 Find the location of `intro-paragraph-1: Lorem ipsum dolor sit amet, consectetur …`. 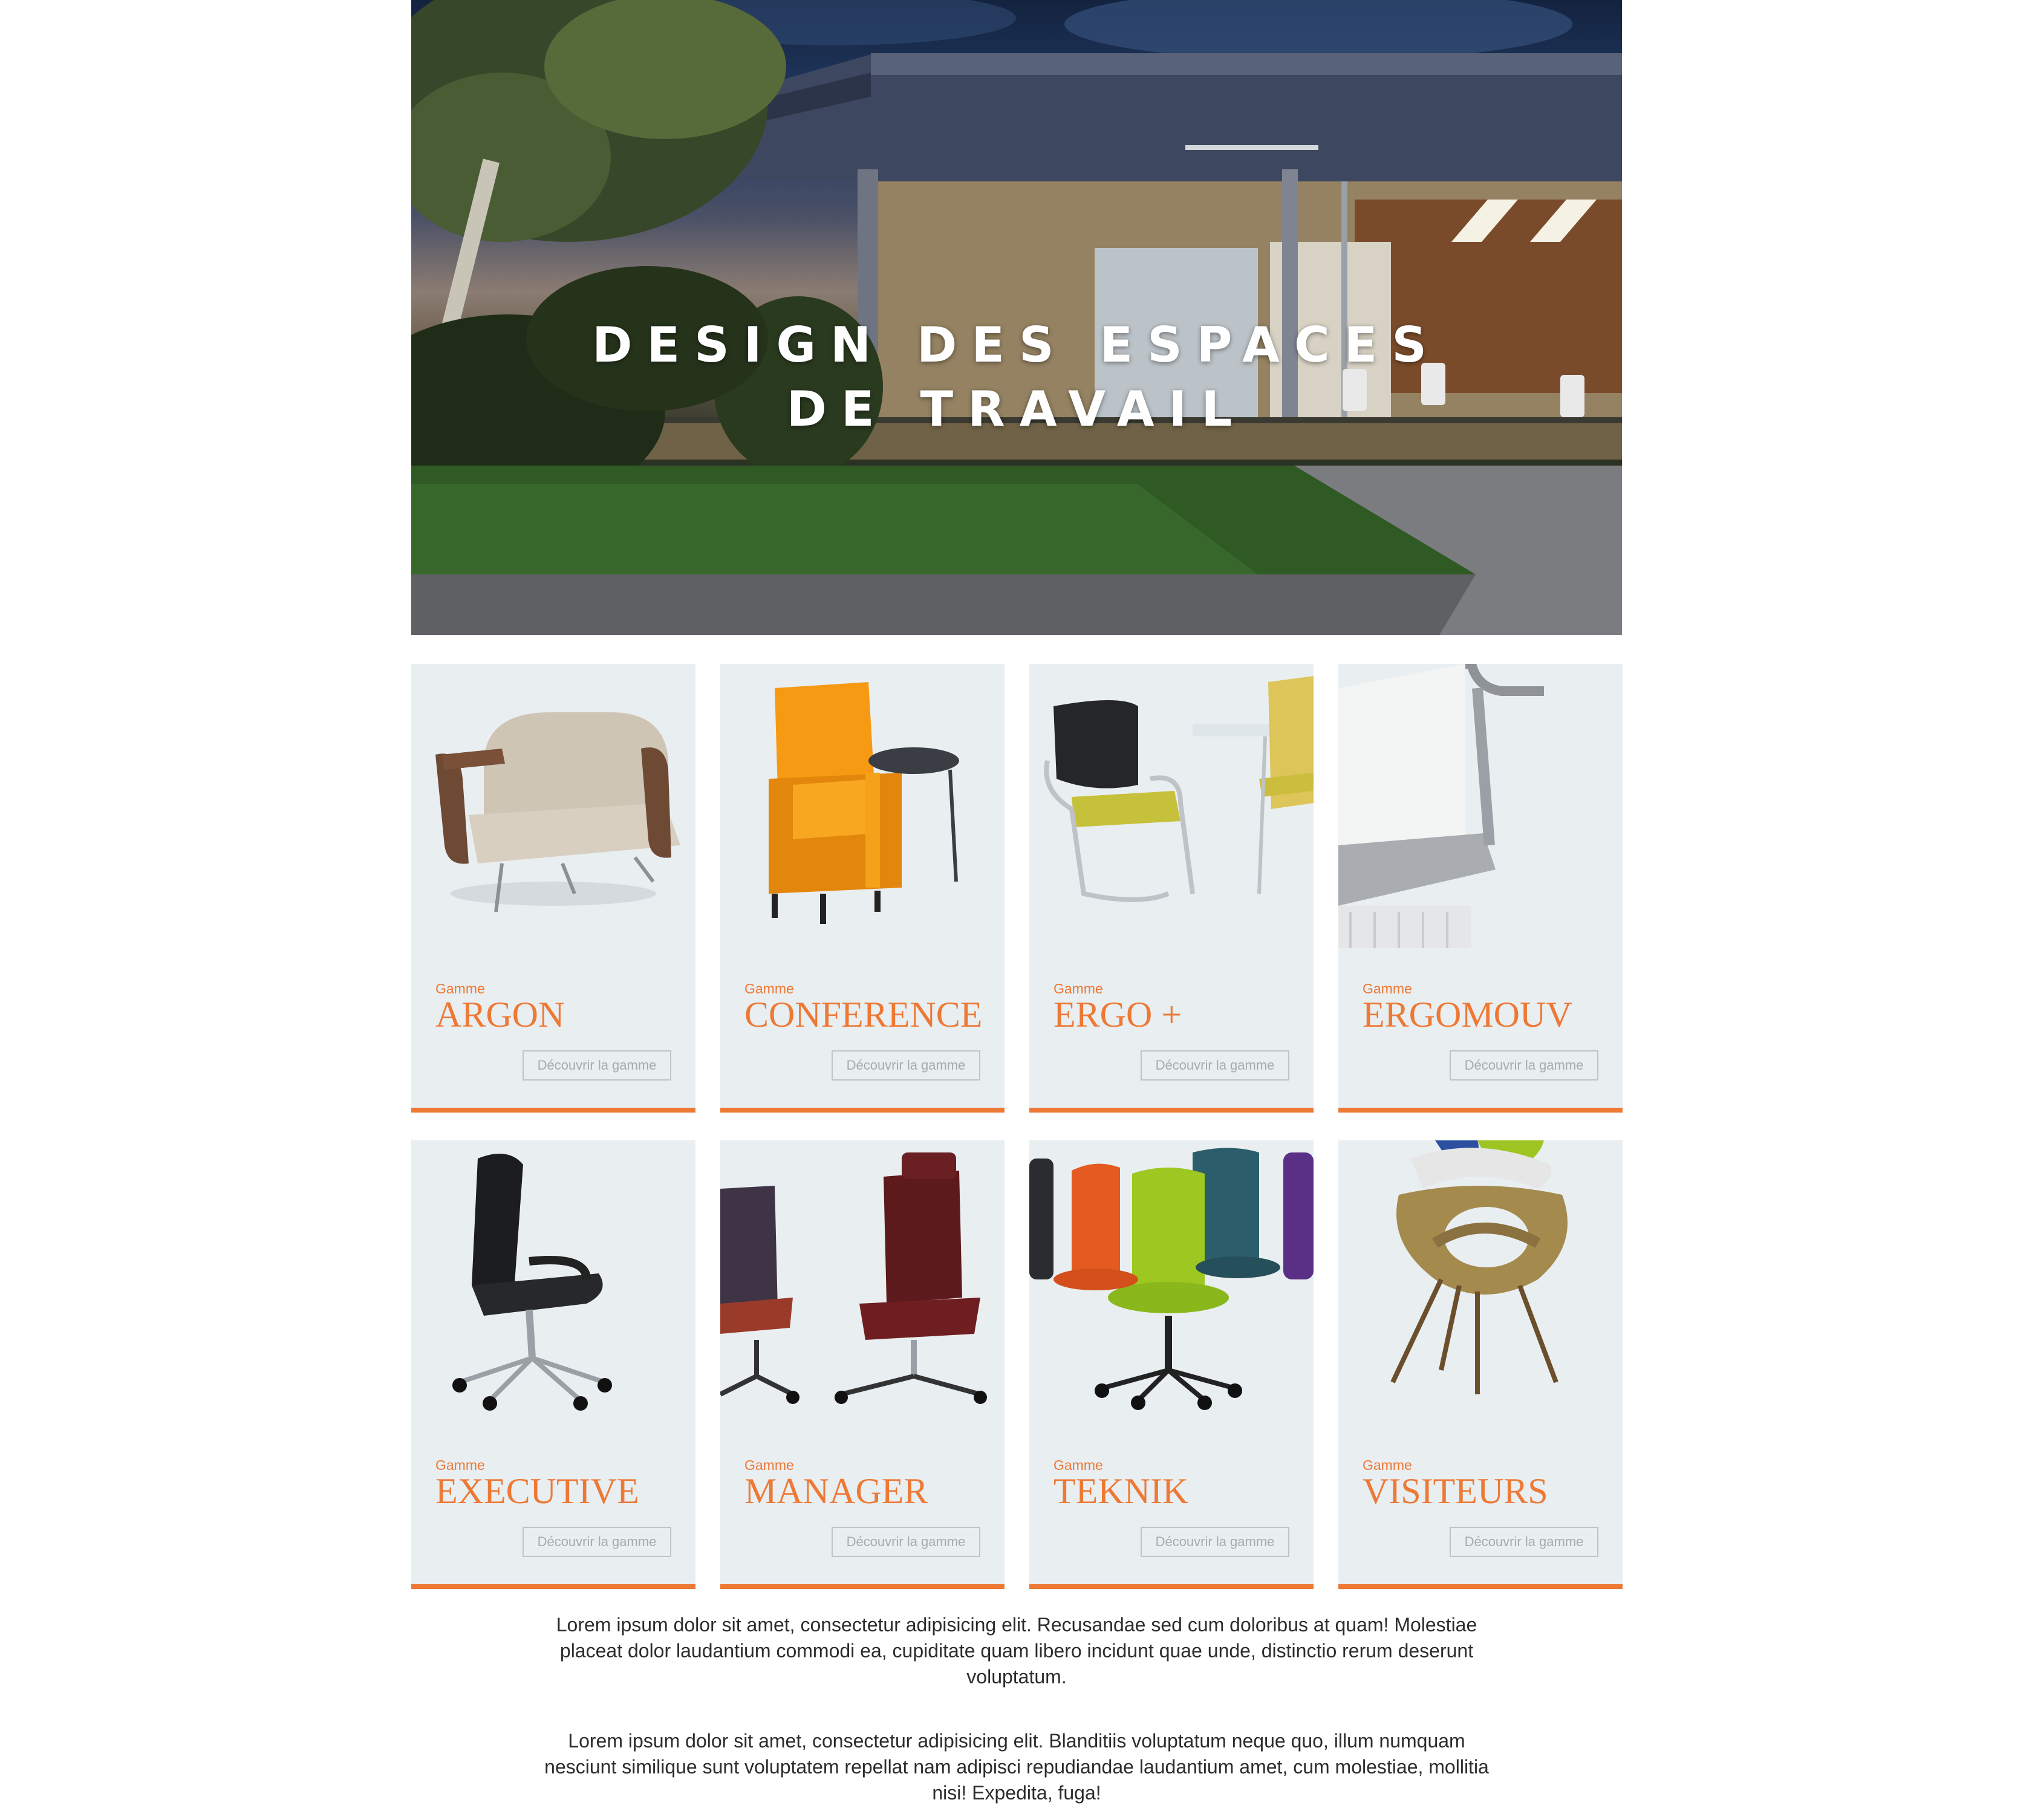

intro-paragraph-1: Lorem ipsum dolor sit amet, consectetur … is located at coordinates (1016, 1651).